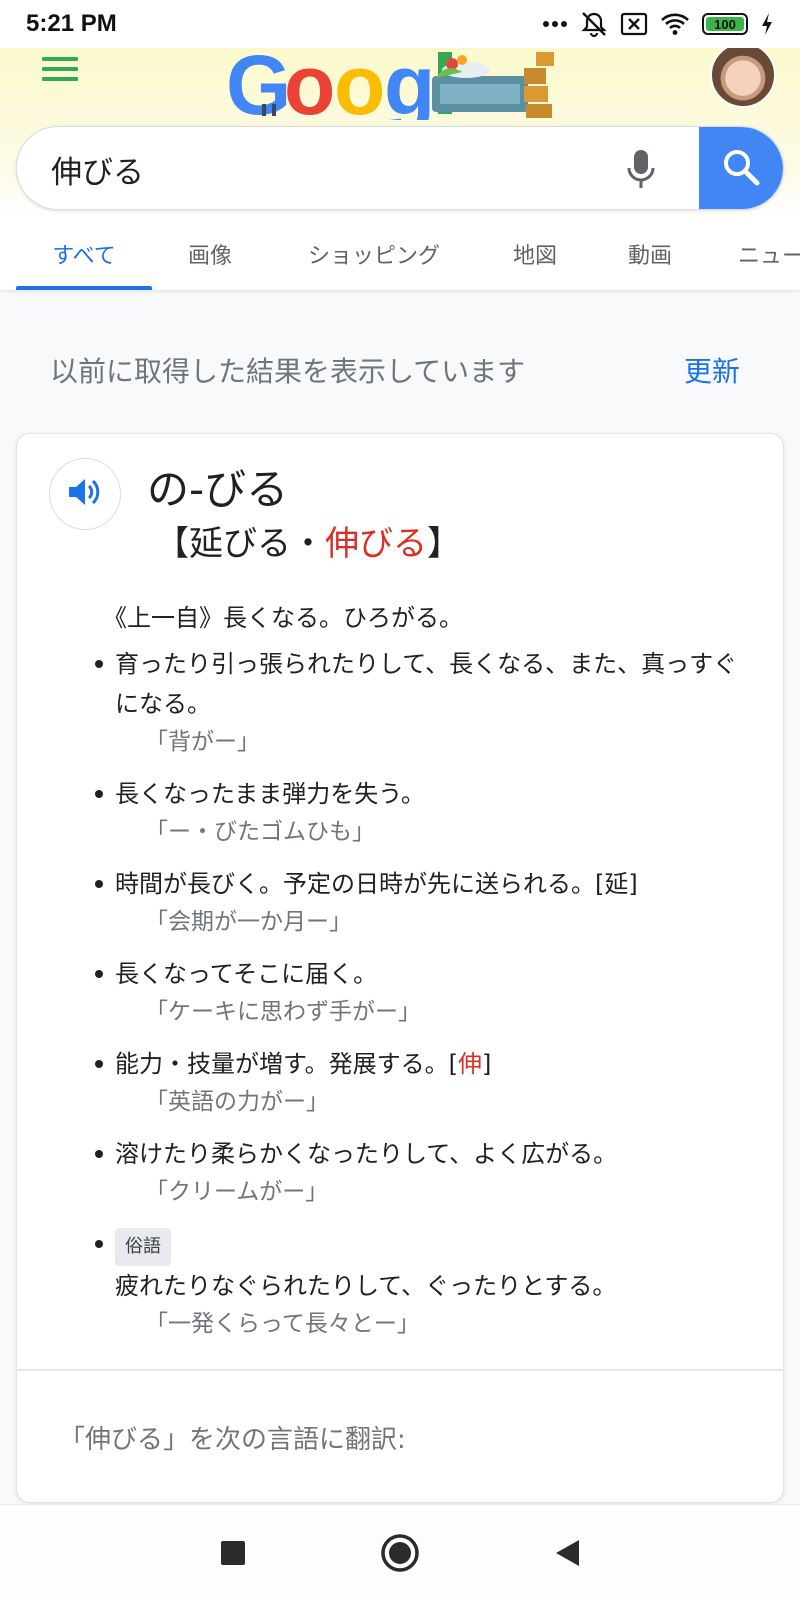  What do you see at coordinates (283, 618) in the screenshot?
I see `part-of-speech: 《上一自》長くなる。ひろがる。` at bounding box center [283, 618].